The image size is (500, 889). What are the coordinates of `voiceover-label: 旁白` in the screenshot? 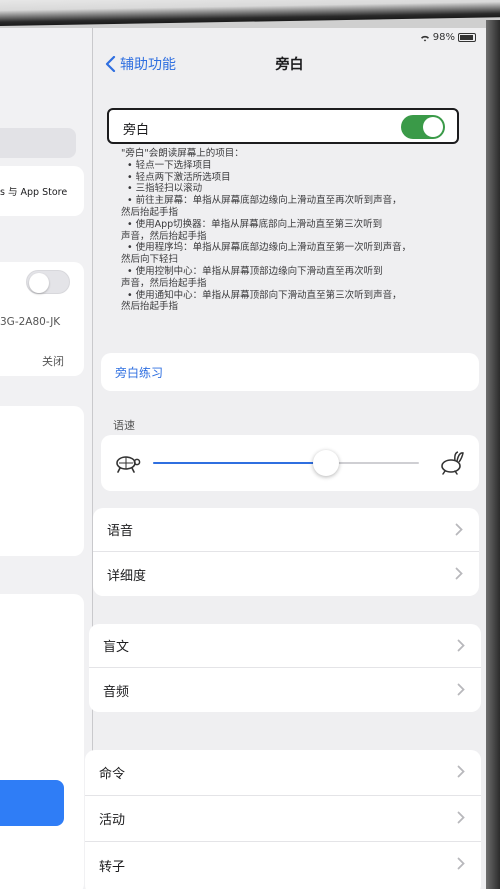 It's located at (136, 130).